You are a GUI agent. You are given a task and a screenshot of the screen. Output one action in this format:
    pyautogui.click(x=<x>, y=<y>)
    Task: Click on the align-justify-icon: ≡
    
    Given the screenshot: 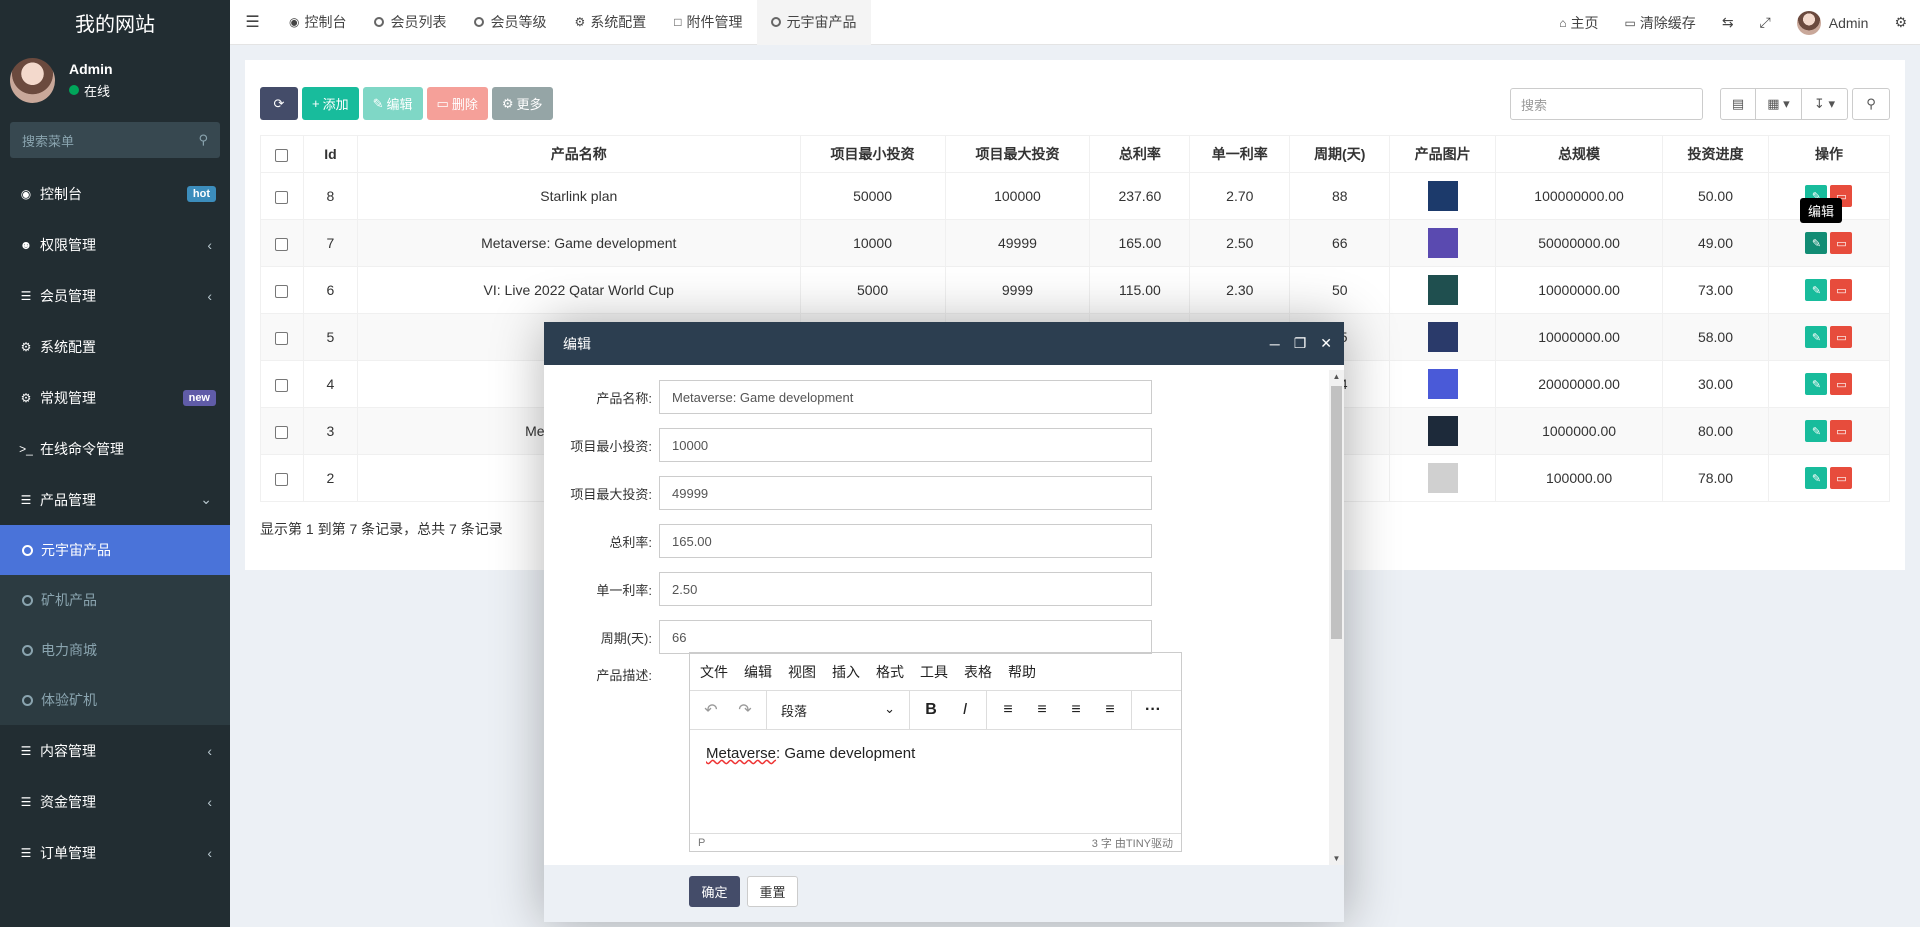 What is the action you would take?
    pyautogui.click(x=1110, y=710)
    